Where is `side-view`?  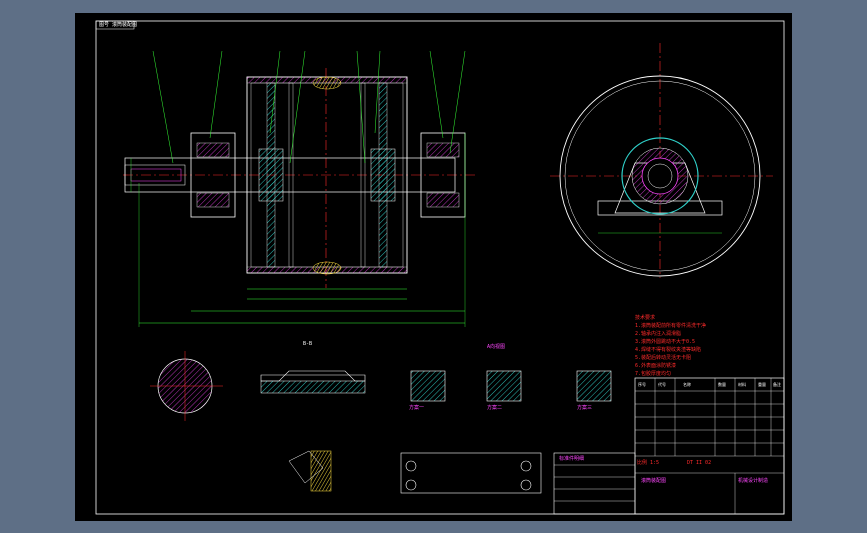 side-view is located at coordinates (661, 160).